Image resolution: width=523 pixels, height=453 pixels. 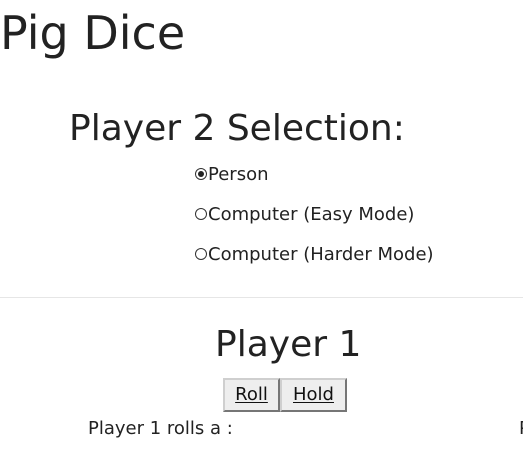 I want to click on computer-easy-radio-button, so click(x=201, y=214).